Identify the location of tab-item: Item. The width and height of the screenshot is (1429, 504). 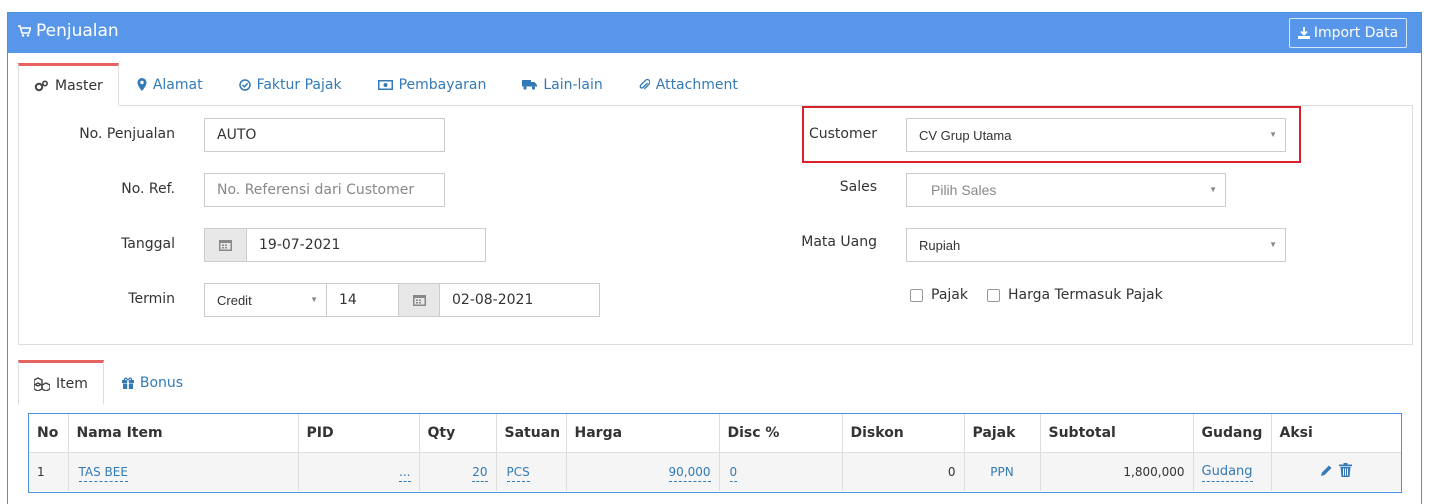
(61, 382).